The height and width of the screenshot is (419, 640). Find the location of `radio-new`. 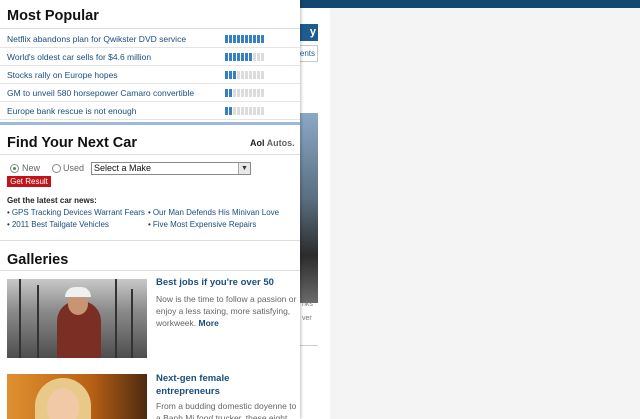

radio-new is located at coordinates (14, 168).